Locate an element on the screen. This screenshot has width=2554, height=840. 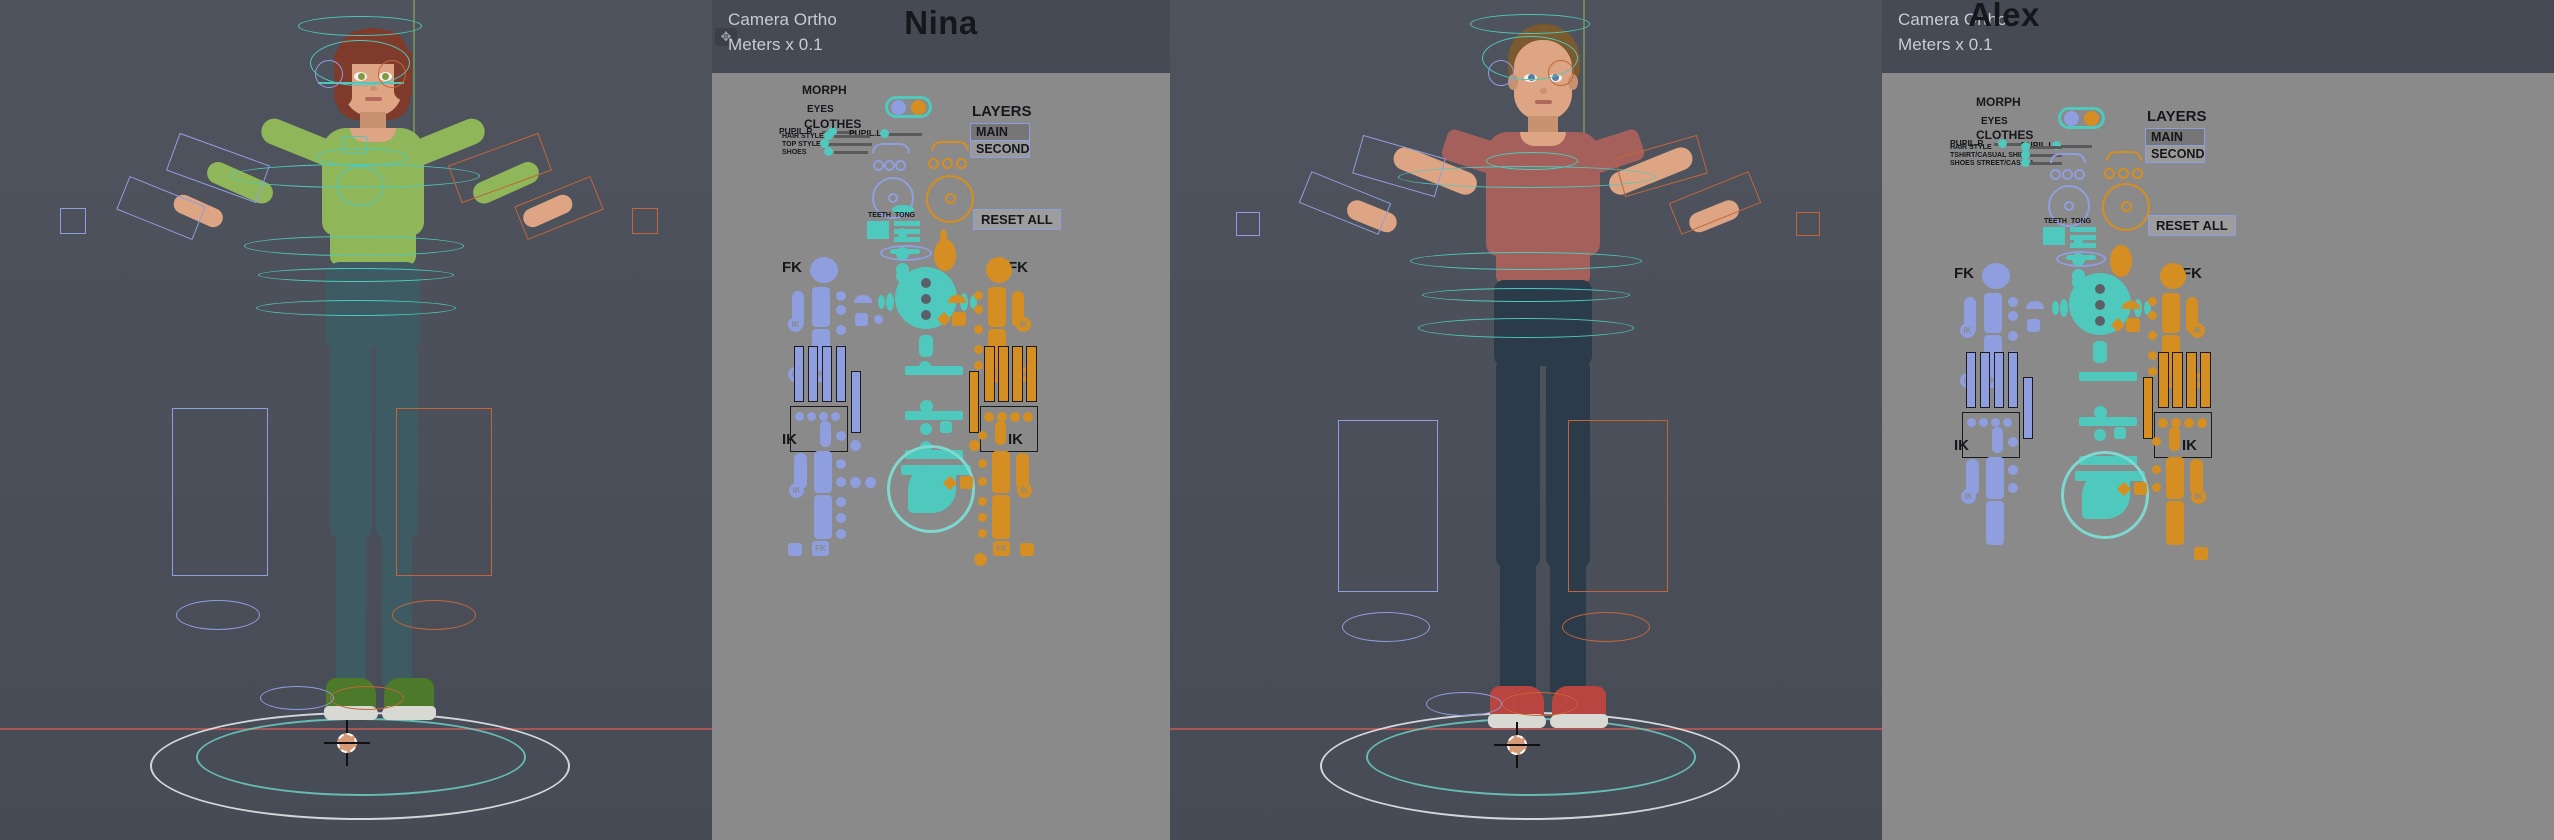
fk-dot-l1 is located at coordinates (841, 296).